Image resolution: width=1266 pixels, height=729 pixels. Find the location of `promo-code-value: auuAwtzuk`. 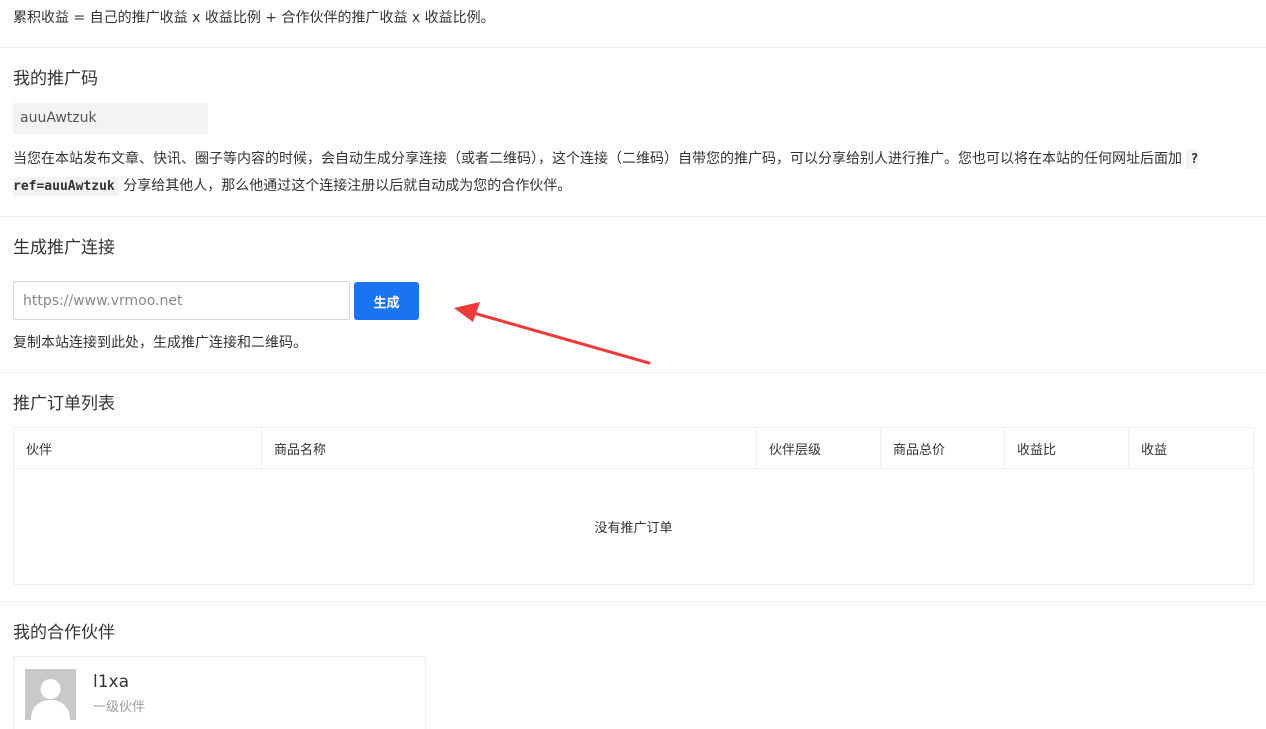

promo-code-value: auuAwtzuk is located at coordinates (110, 118).